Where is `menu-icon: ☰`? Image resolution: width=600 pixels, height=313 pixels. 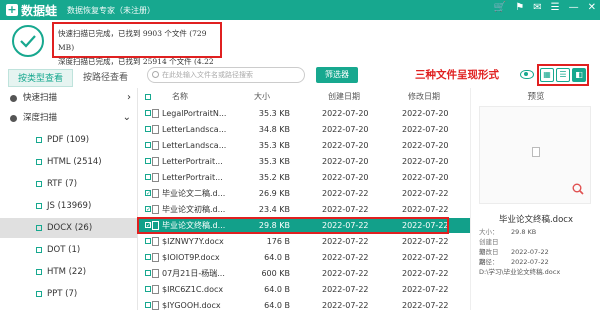 menu-icon: ☰ is located at coordinates (555, 7).